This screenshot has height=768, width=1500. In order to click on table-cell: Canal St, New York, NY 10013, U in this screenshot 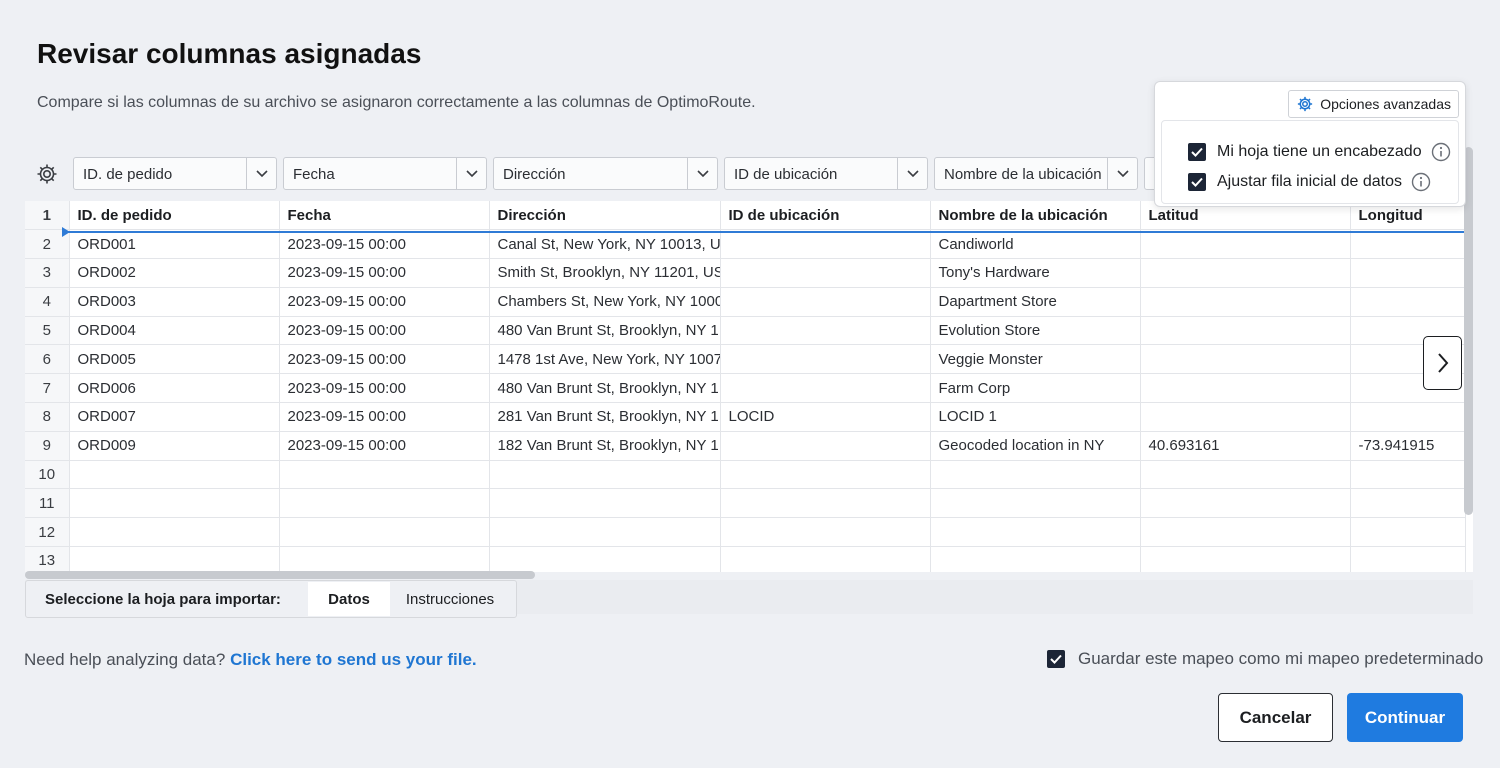, I will do `click(605, 244)`.